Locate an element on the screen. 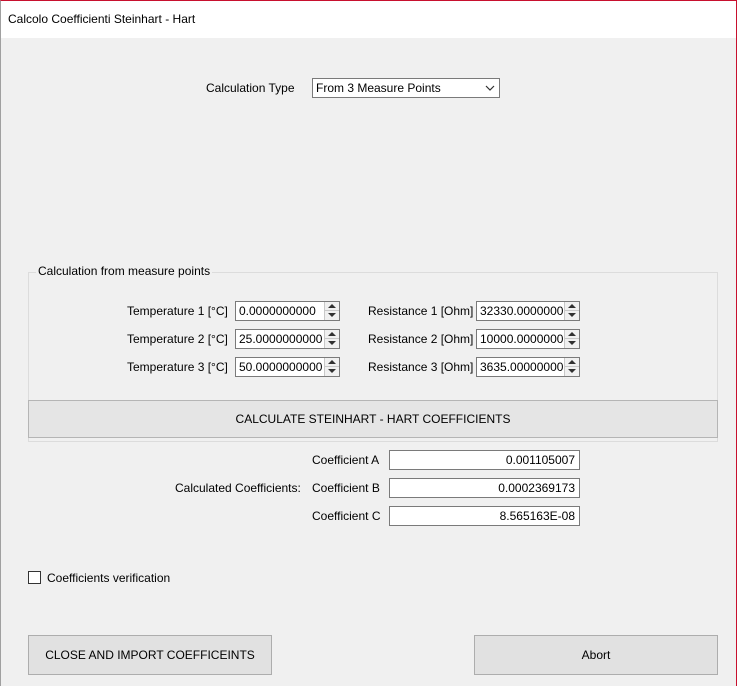 The image size is (737, 686). temperature-2-spinner is located at coordinates (331, 339).